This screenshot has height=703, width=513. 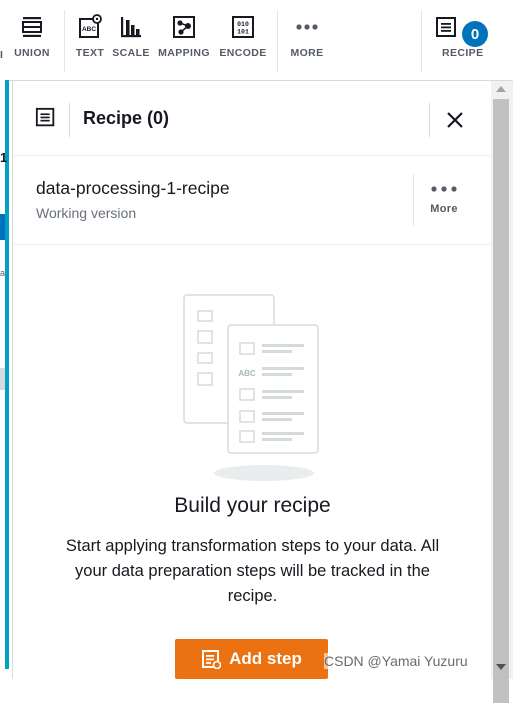 I want to click on grid-view-edge: 1 a, so click(x=4, y=374).